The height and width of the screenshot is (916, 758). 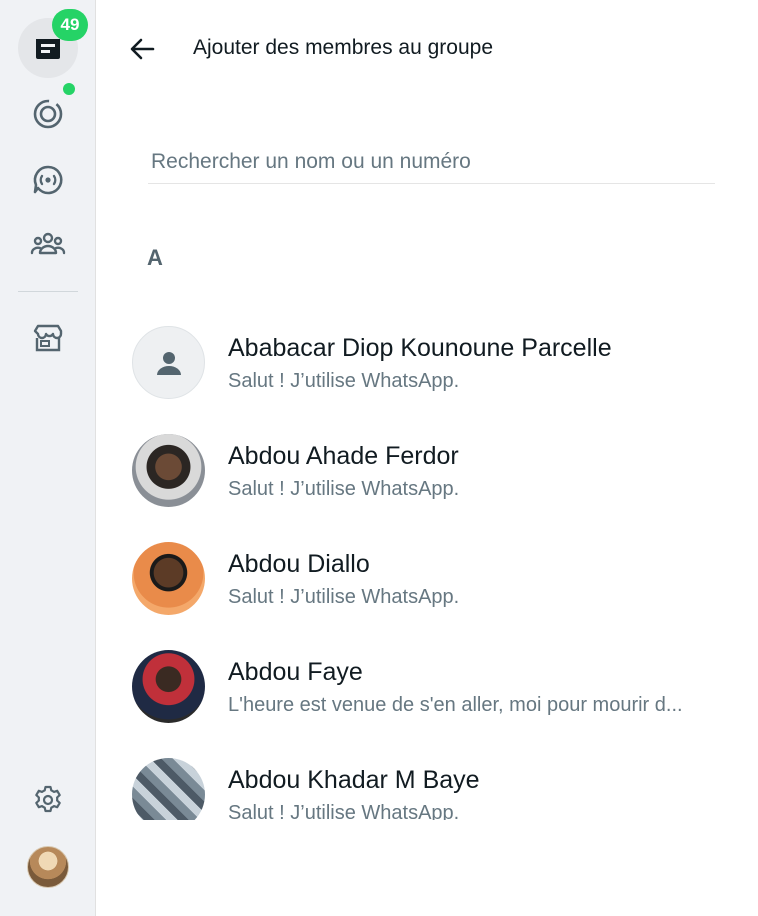 What do you see at coordinates (343, 456) in the screenshot?
I see `contact-name: Abdou Ahade Ferdor` at bounding box center [343, 456].